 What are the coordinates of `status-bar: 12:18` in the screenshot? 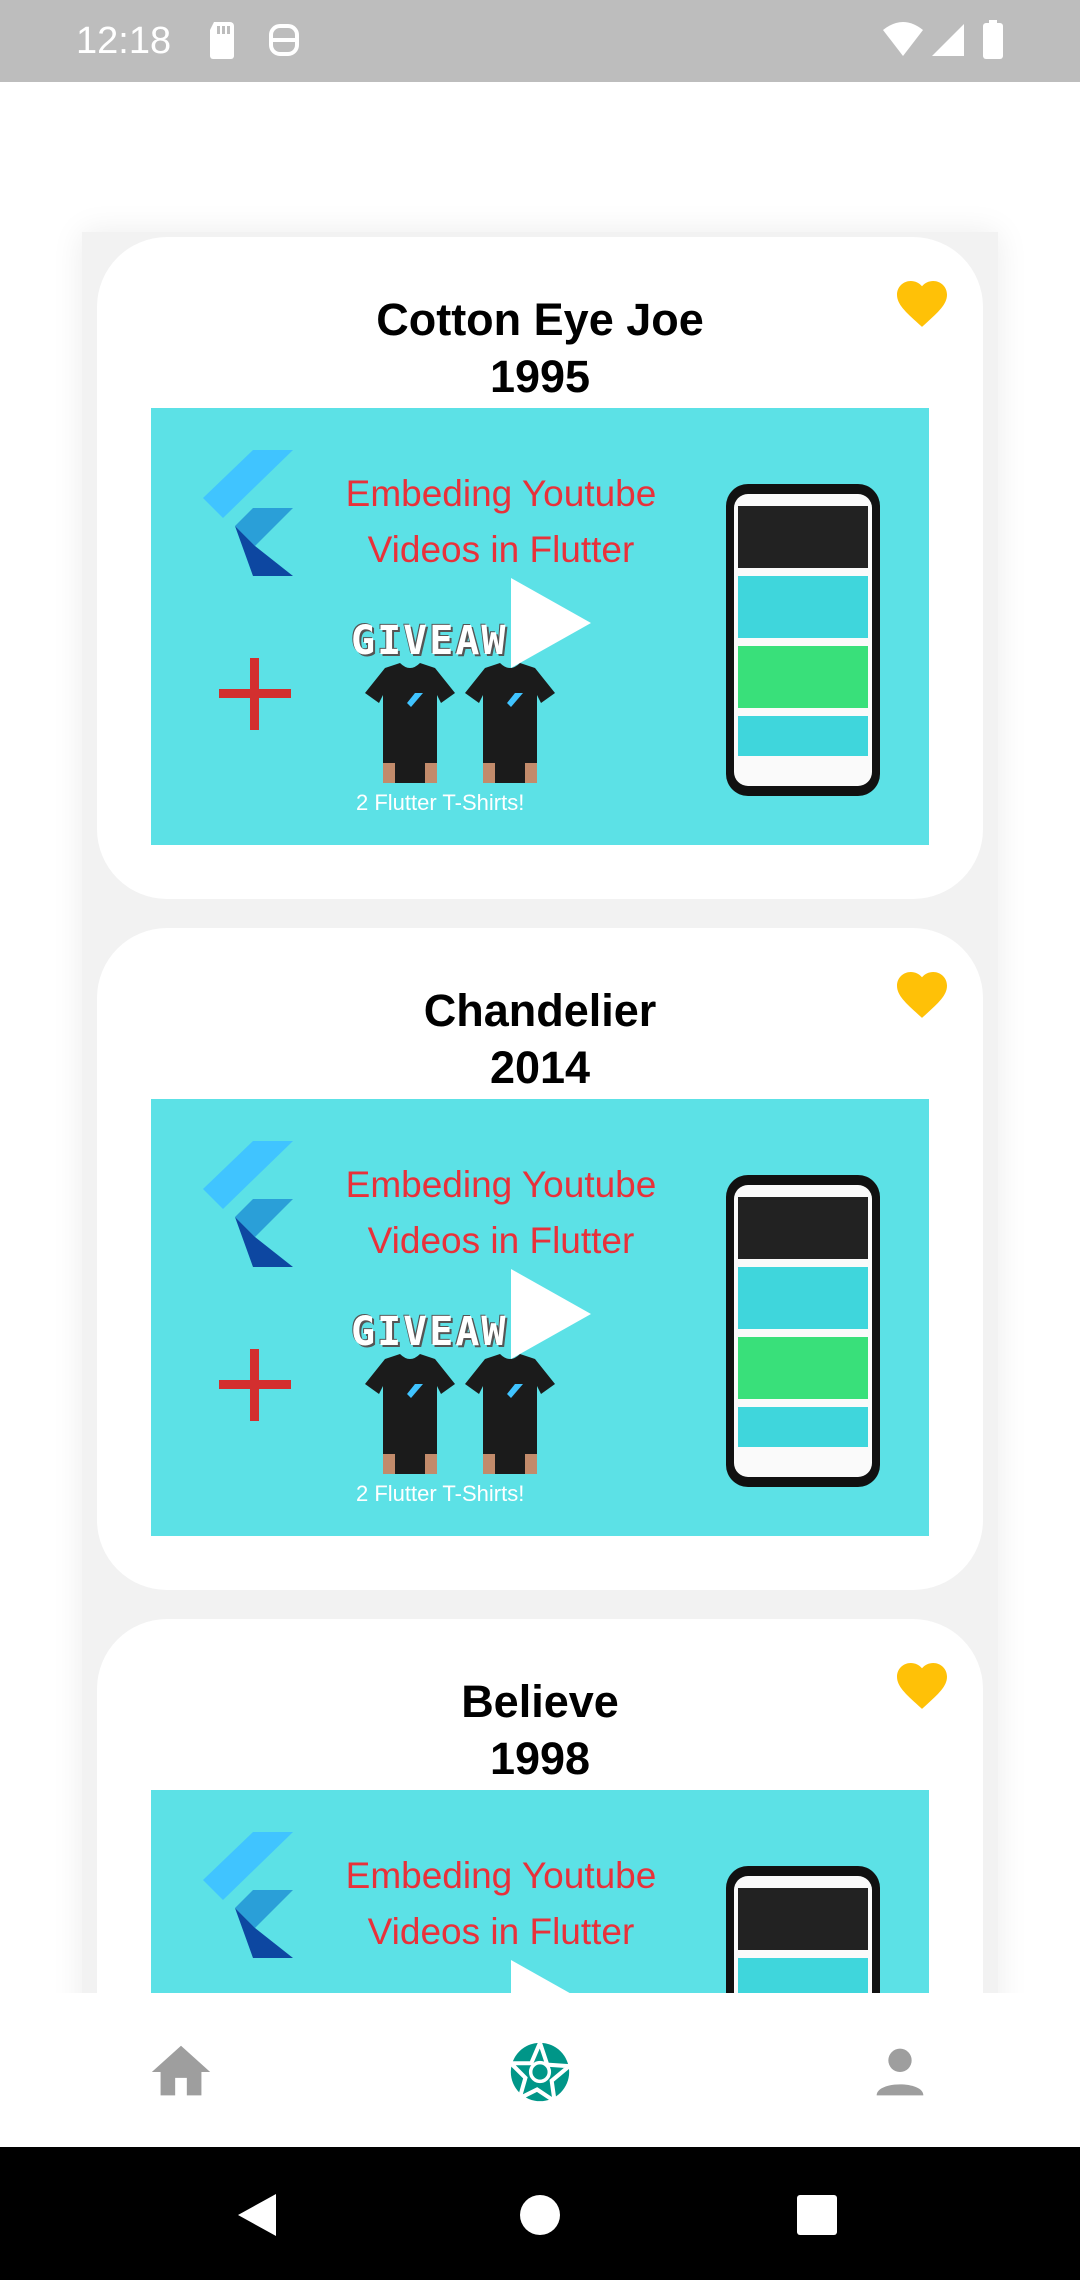 It's located at (540, 41).